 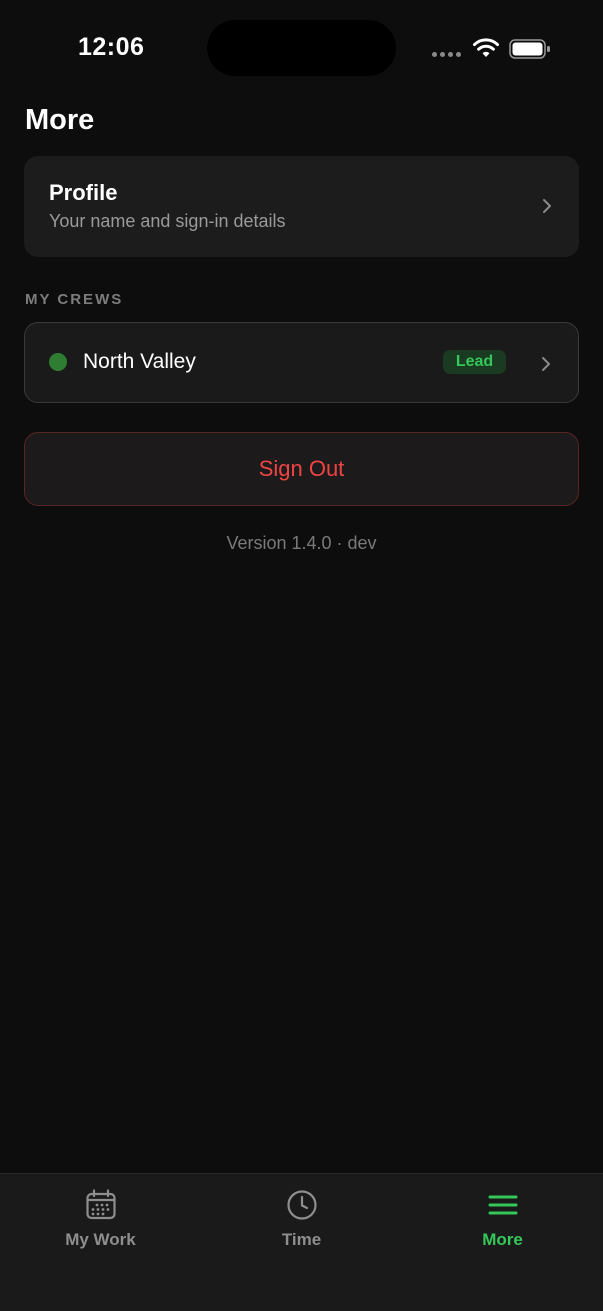 I want to click on role-badge: Lead, so click(x=474, y=362).